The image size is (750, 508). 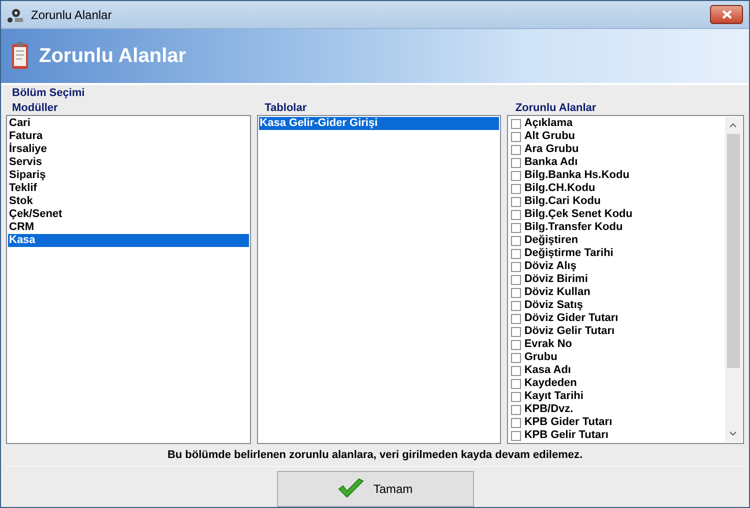 I want to click on field-label: Döviz Gider Tutarı, so click(x=571, y=318).